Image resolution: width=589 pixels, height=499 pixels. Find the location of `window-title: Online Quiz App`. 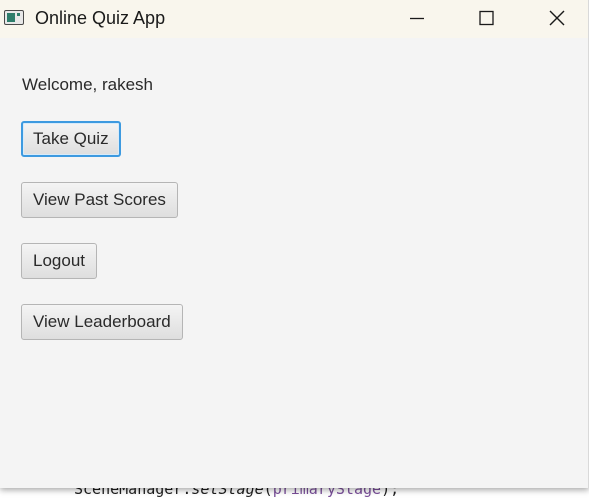

window-title: Online Quiz App is located at coordinates (100, 18).